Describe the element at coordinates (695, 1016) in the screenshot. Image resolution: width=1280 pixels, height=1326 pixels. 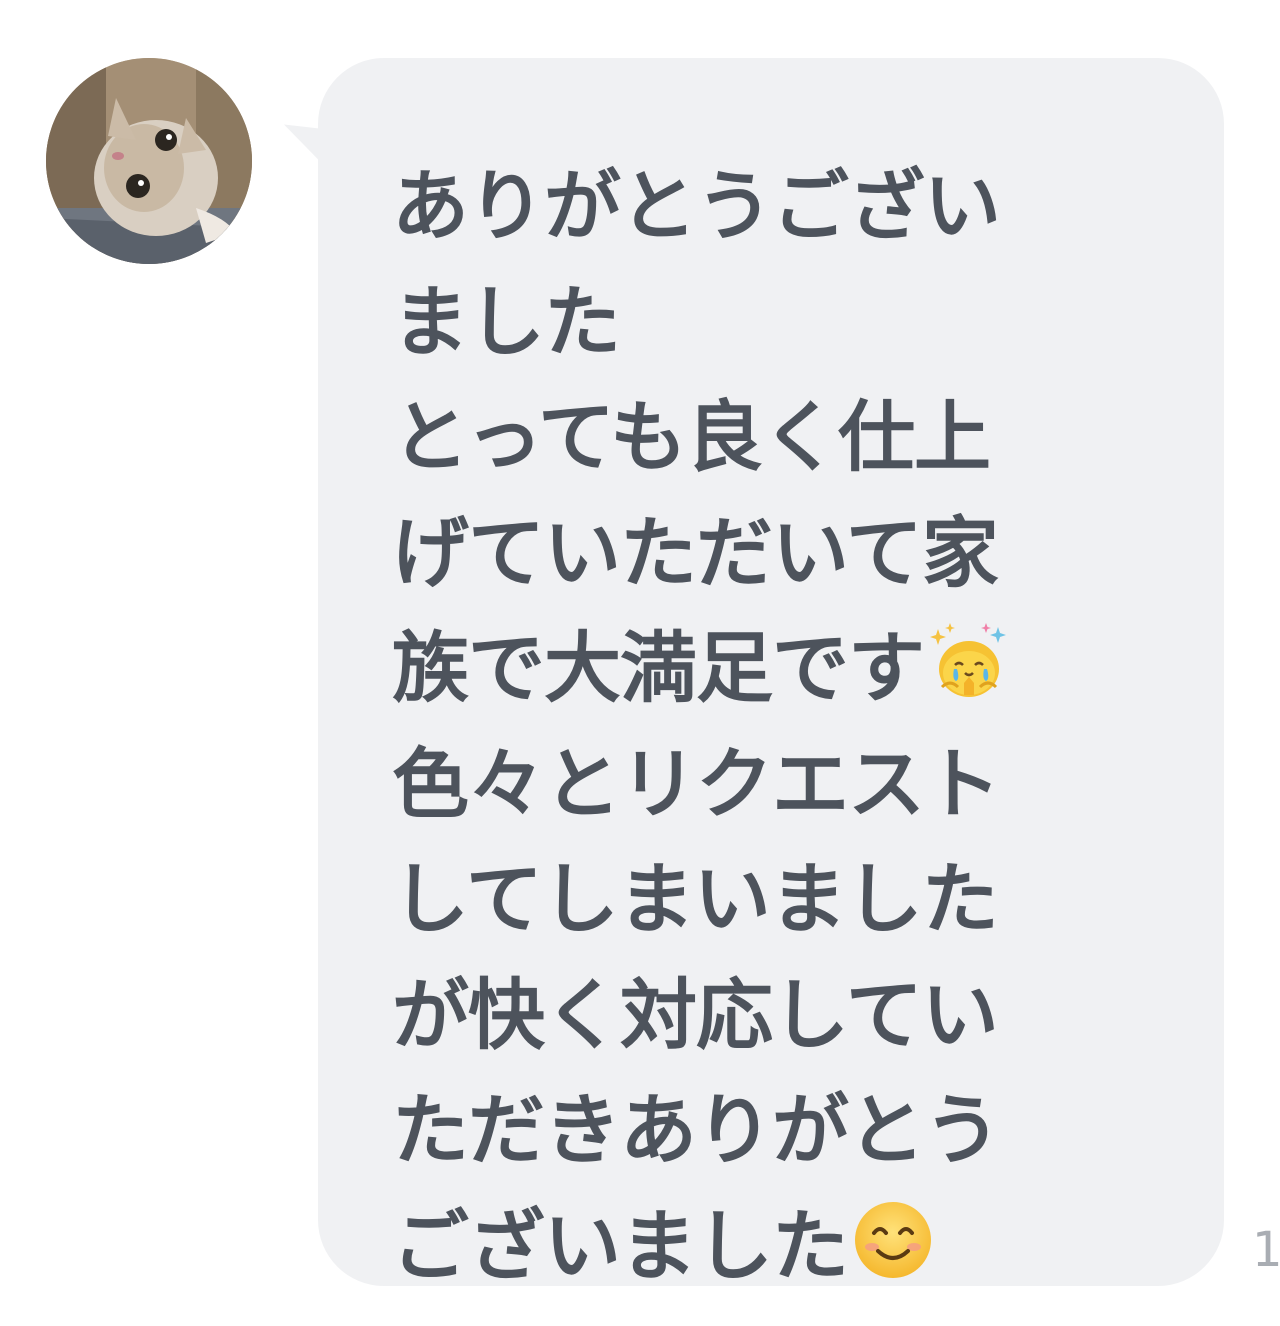
I see `message-line: が快く対応してい` at that location.